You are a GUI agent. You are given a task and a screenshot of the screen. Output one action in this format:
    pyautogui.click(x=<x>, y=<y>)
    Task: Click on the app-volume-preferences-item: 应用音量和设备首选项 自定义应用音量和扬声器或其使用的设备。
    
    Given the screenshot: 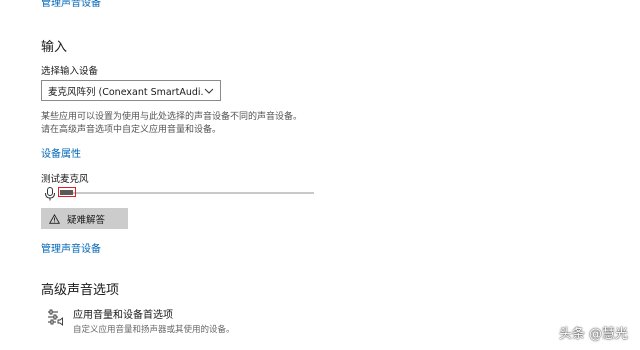 What is the action you would take?
    pyautogui.click(x=141, y=320)
    